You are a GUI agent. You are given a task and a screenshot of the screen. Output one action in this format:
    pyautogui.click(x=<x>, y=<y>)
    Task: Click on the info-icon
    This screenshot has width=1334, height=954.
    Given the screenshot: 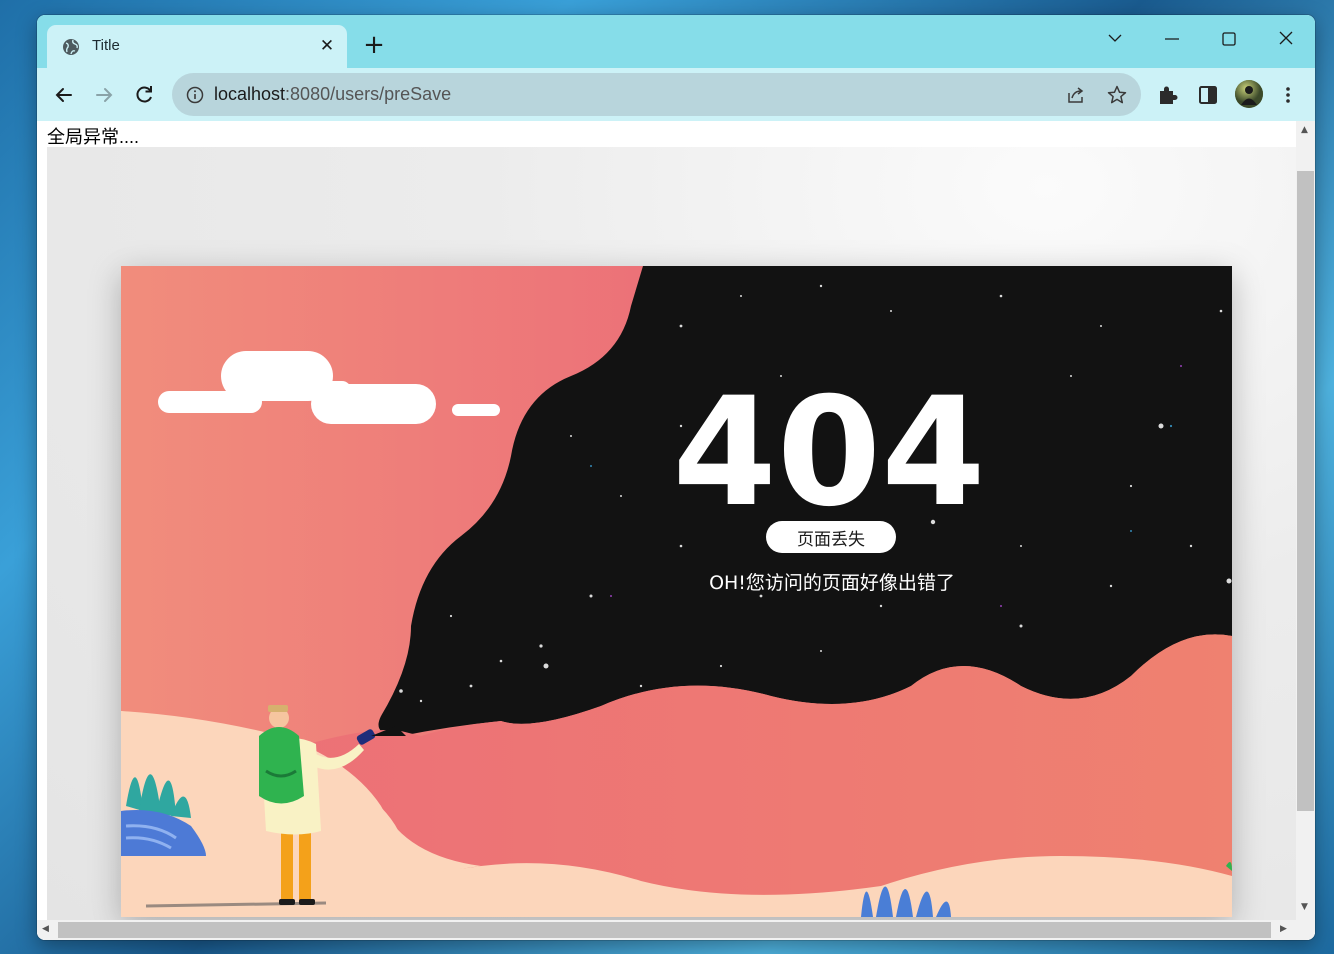 What is the action you would take?
    pyautogui.click(x=195, y=95)
    